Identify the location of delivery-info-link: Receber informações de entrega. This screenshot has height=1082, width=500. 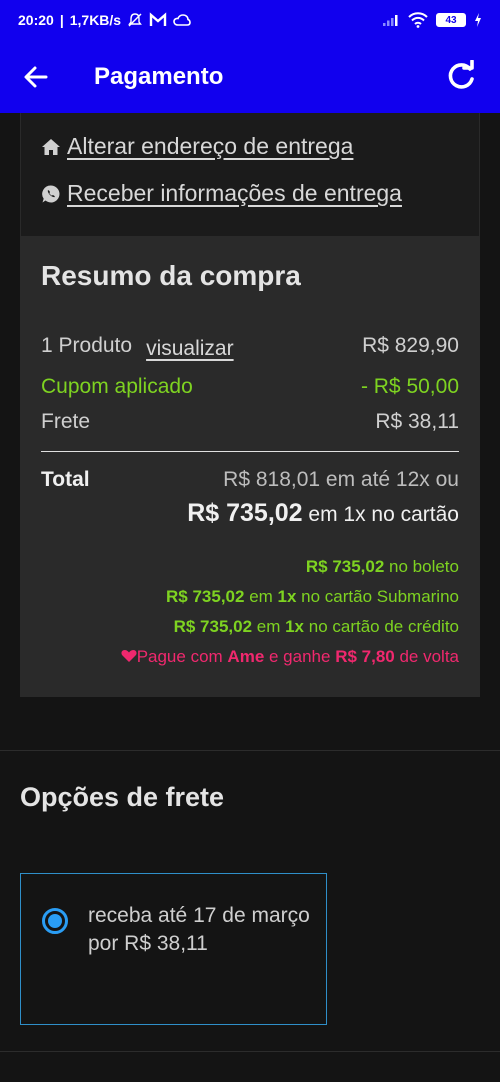
(221, 193).